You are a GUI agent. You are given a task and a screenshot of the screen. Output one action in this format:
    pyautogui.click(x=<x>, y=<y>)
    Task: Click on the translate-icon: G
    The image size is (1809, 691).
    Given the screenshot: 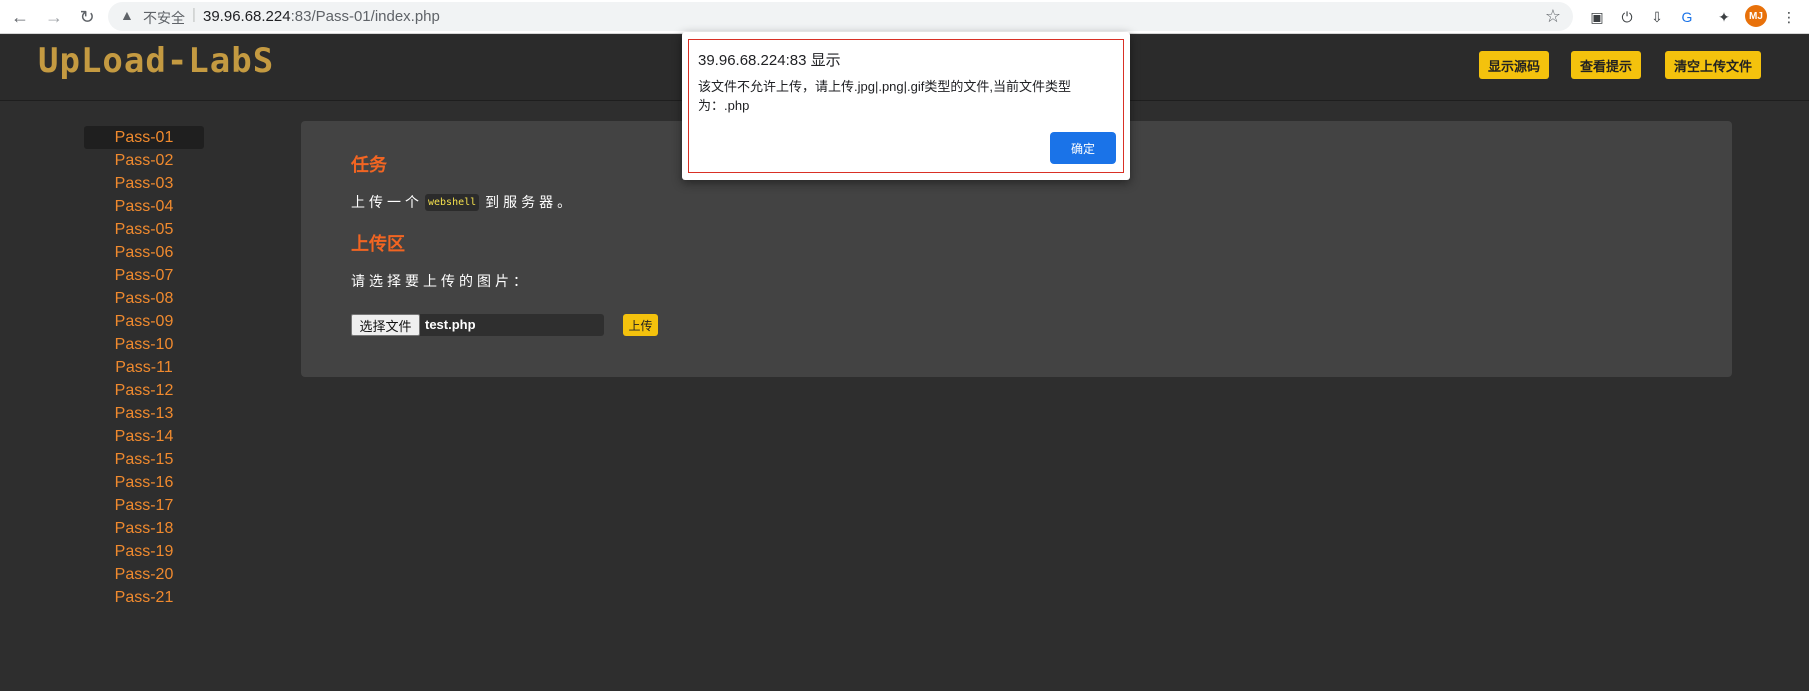 What is the action you would take?
    pyautogui.click(x=1687, y=17)
    